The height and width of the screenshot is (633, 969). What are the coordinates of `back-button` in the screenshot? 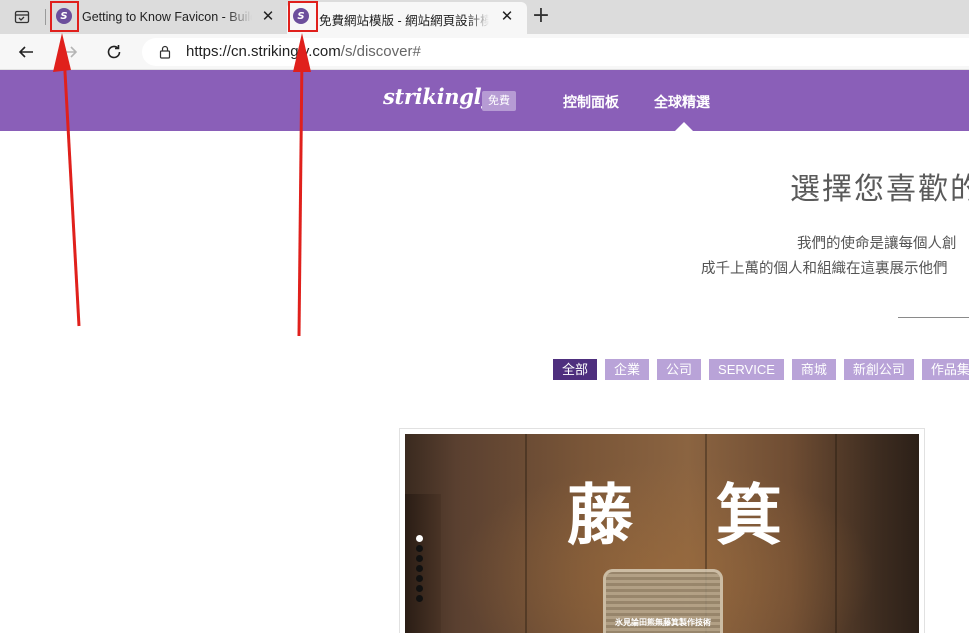 It's located at (26, 52).